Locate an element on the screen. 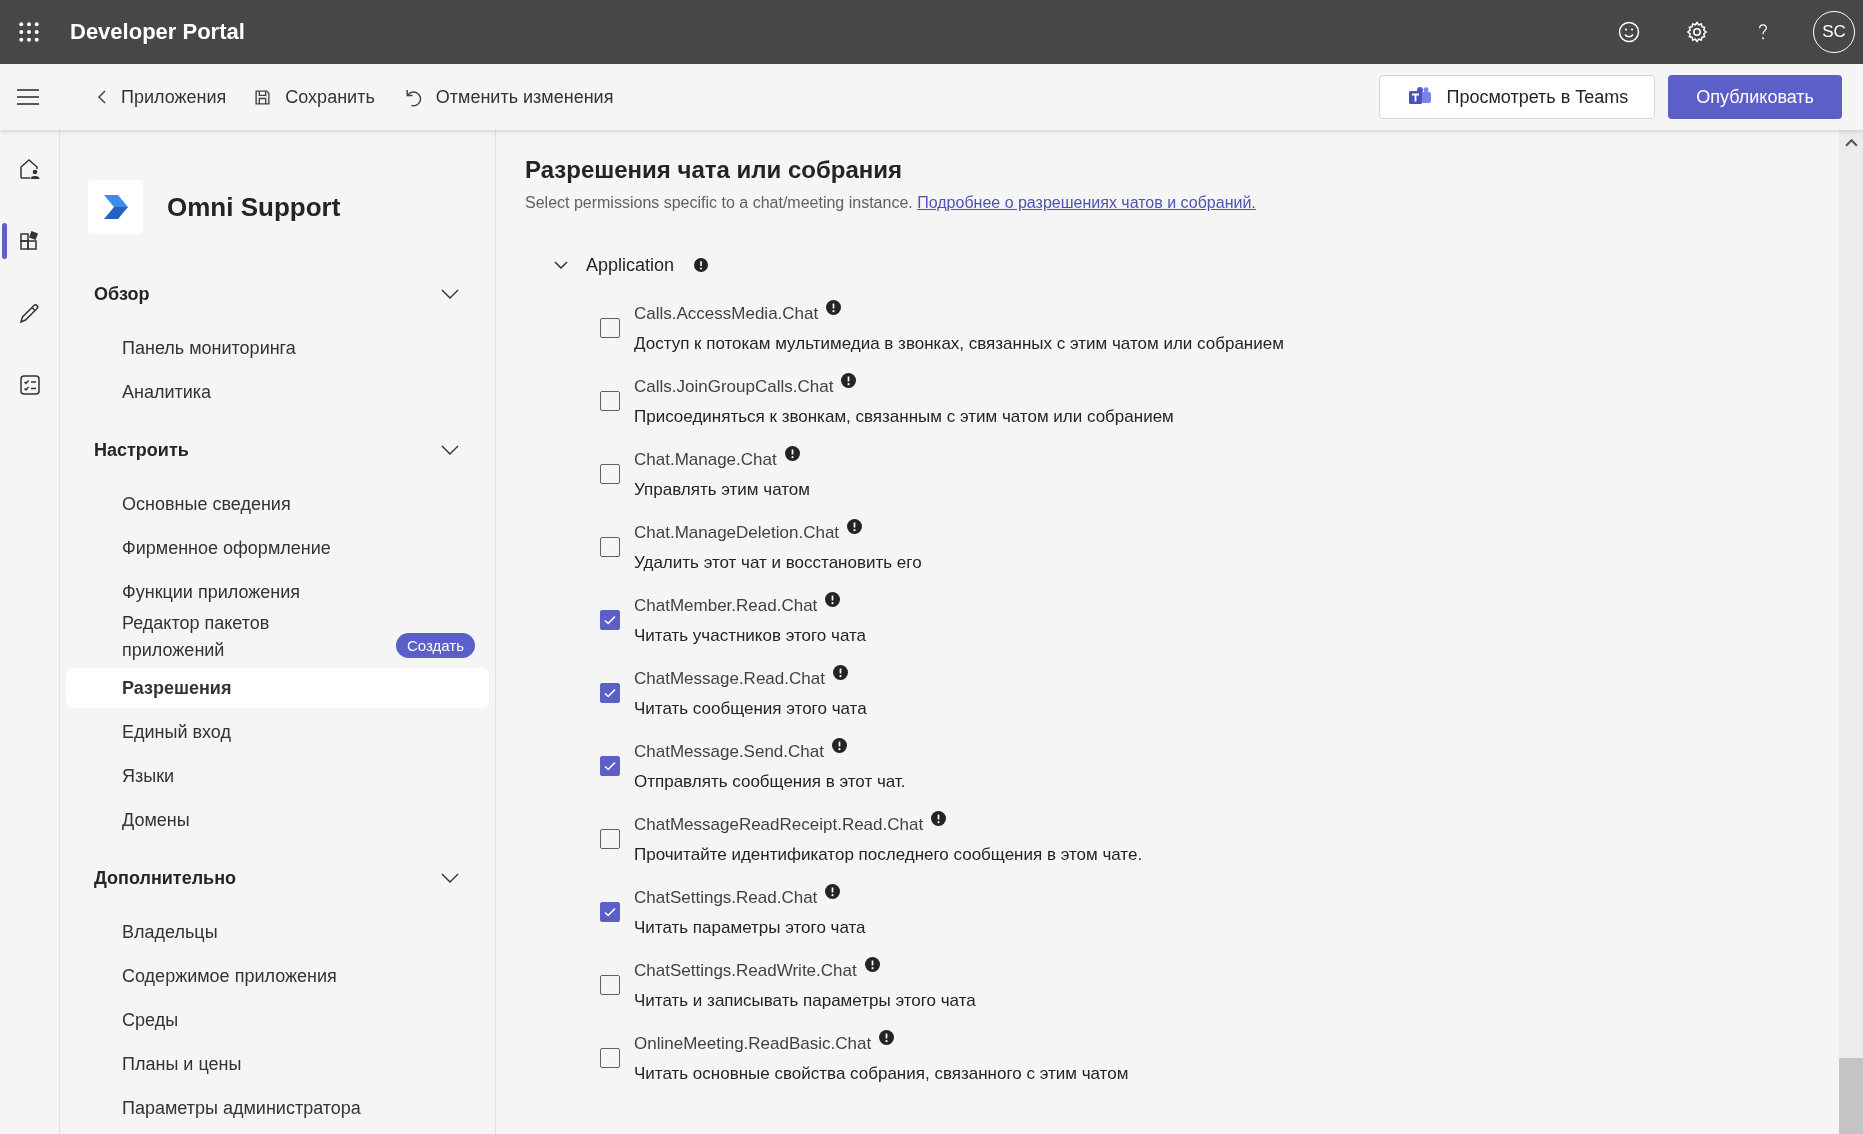  permission-description: Доступ к потокам мультимедиа в звонках, связанных с этим чатом или собранием is located at coordinates (959, 344).